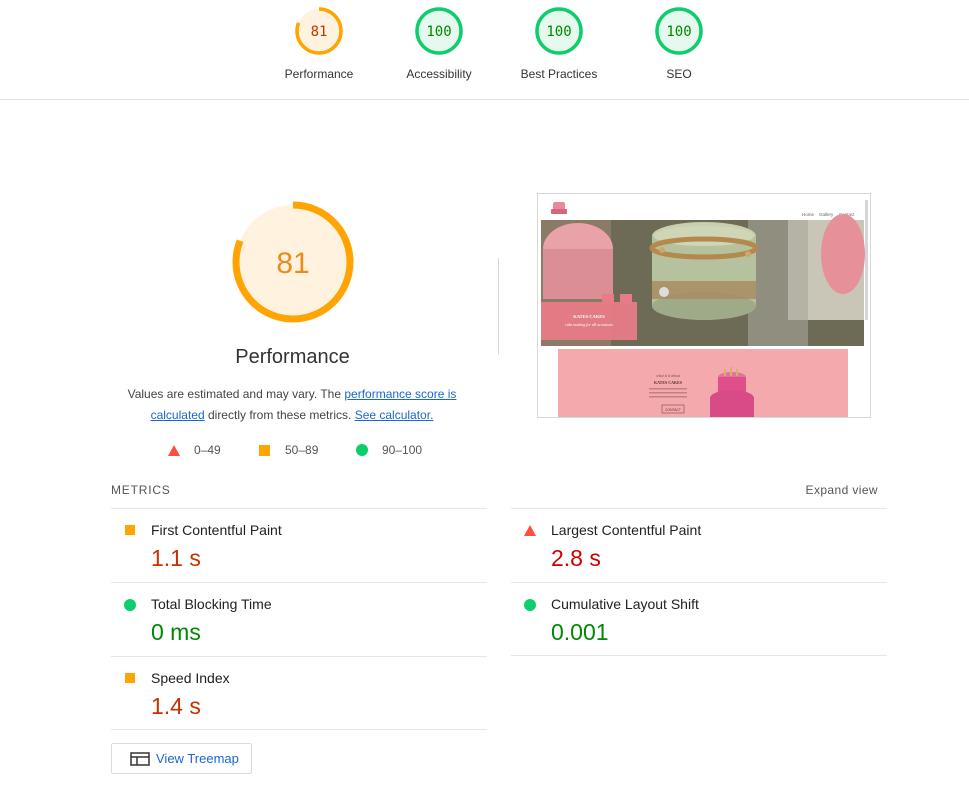  Describe the element at coordinates (176, 706) in the screenshot. I see `metric-value: 1.4 s` at that location.